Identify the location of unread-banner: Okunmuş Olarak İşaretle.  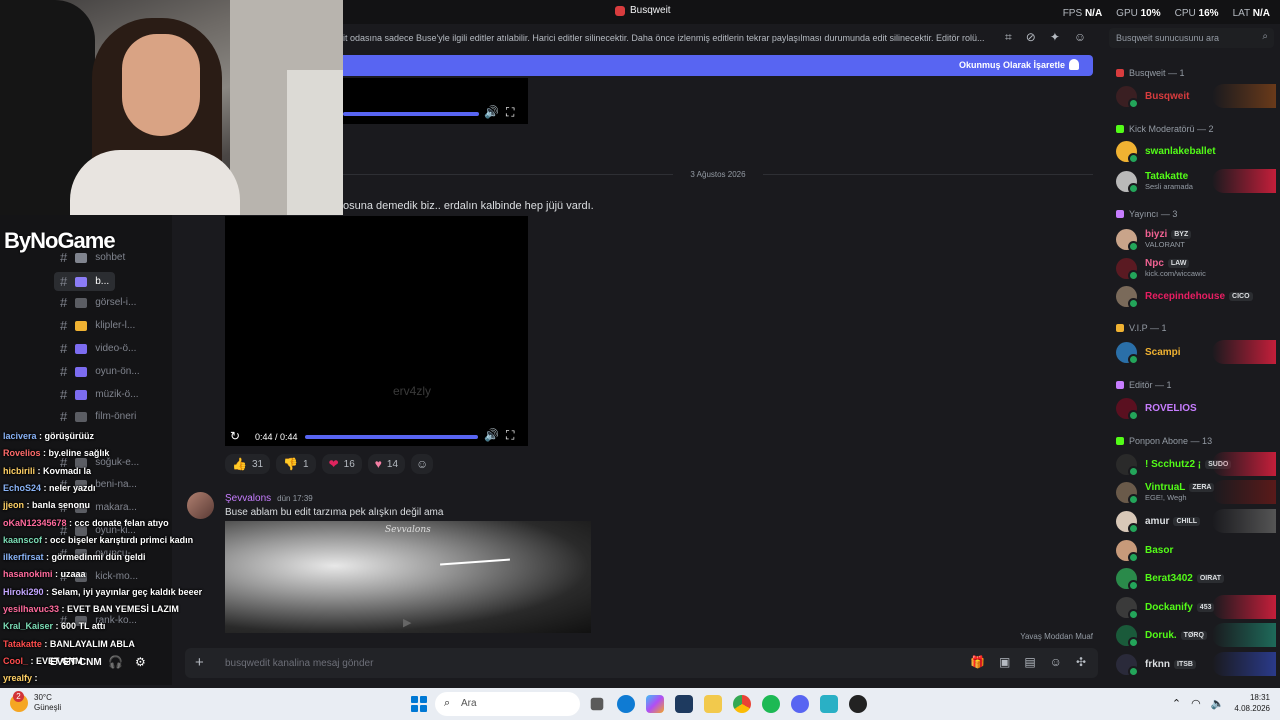
(718, 65).